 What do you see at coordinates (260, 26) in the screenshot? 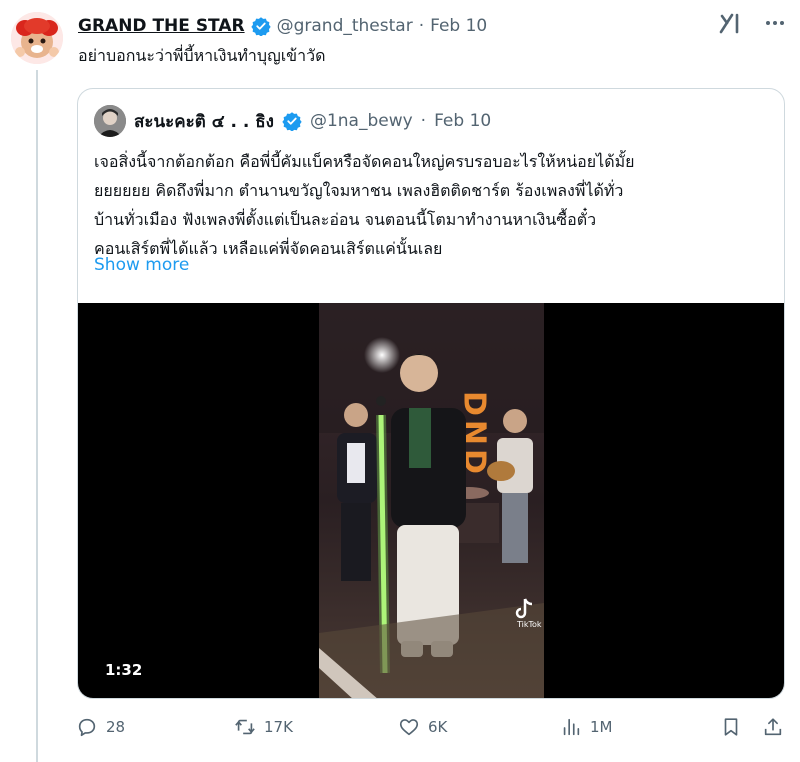
I see `verified-badge-icon` at bounding box center [260, 26].